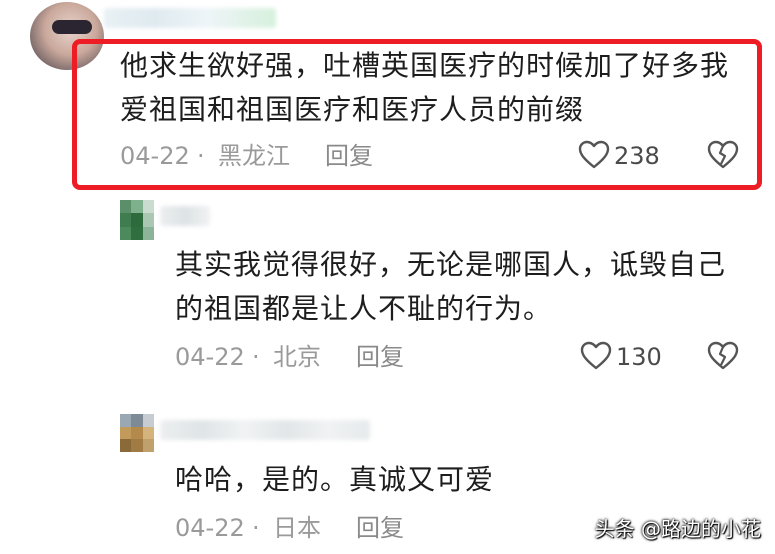  What do you see at coordinates (72, 27) in the screenshot?
I see `avatar-sunglasses` at bounding box center [72, 27].